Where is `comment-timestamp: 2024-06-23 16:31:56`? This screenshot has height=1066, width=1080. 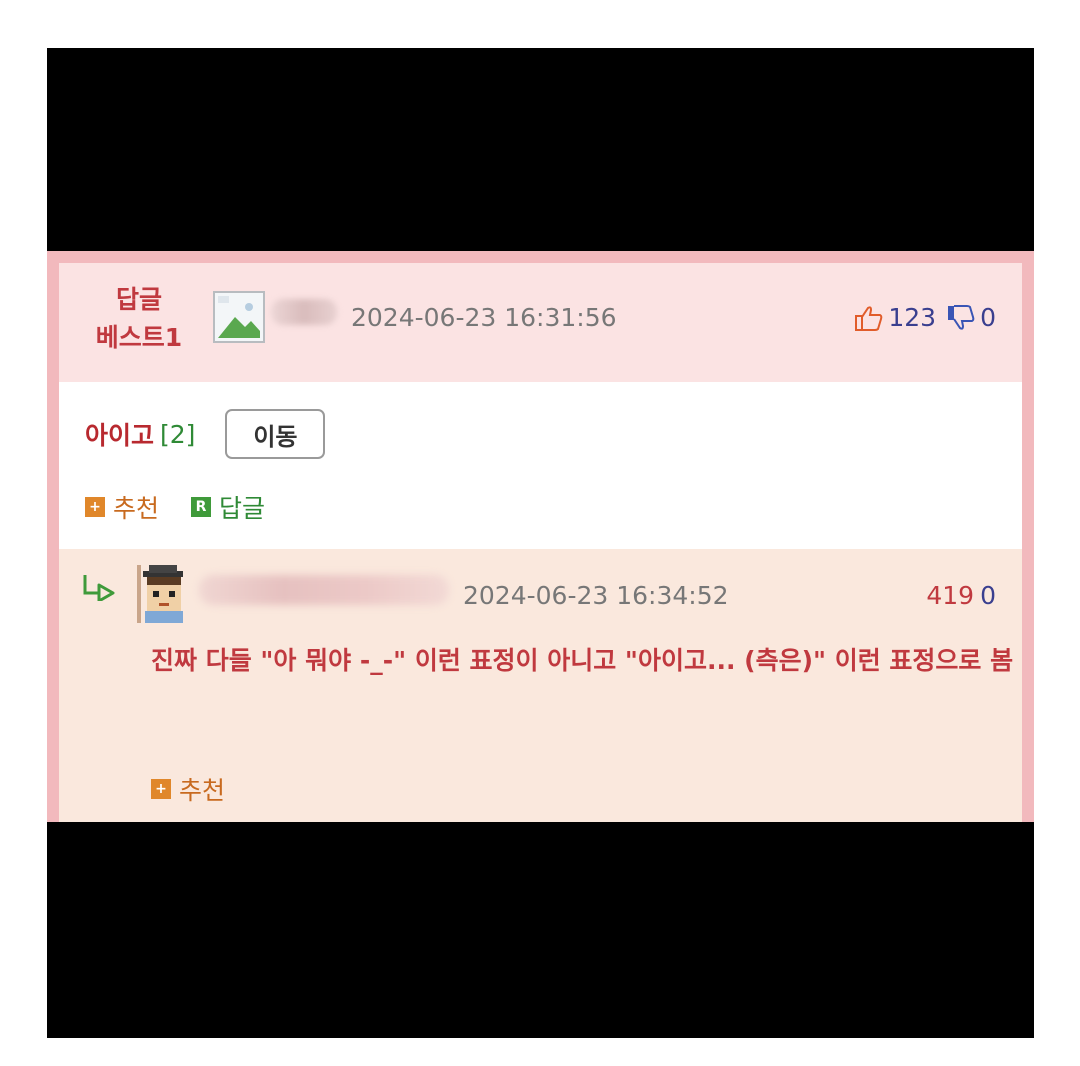
comment-timestamp: 2024-06-23 16:31:56 is located at coordinates (484, 317).